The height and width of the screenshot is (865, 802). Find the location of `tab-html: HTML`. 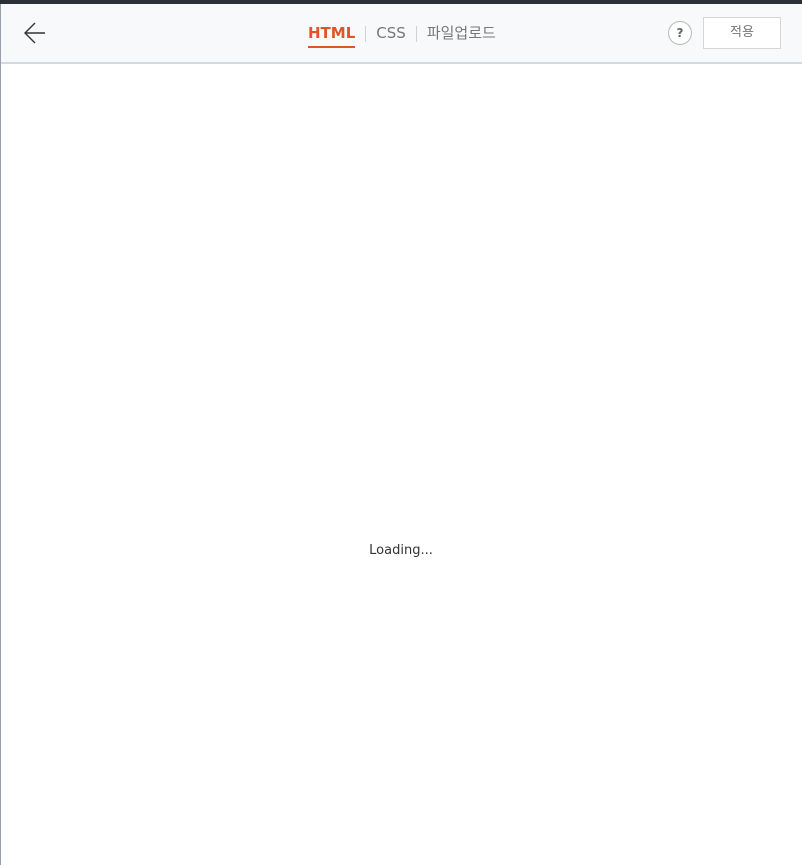

tab-html: HTML is located at coordinates (332, 35).